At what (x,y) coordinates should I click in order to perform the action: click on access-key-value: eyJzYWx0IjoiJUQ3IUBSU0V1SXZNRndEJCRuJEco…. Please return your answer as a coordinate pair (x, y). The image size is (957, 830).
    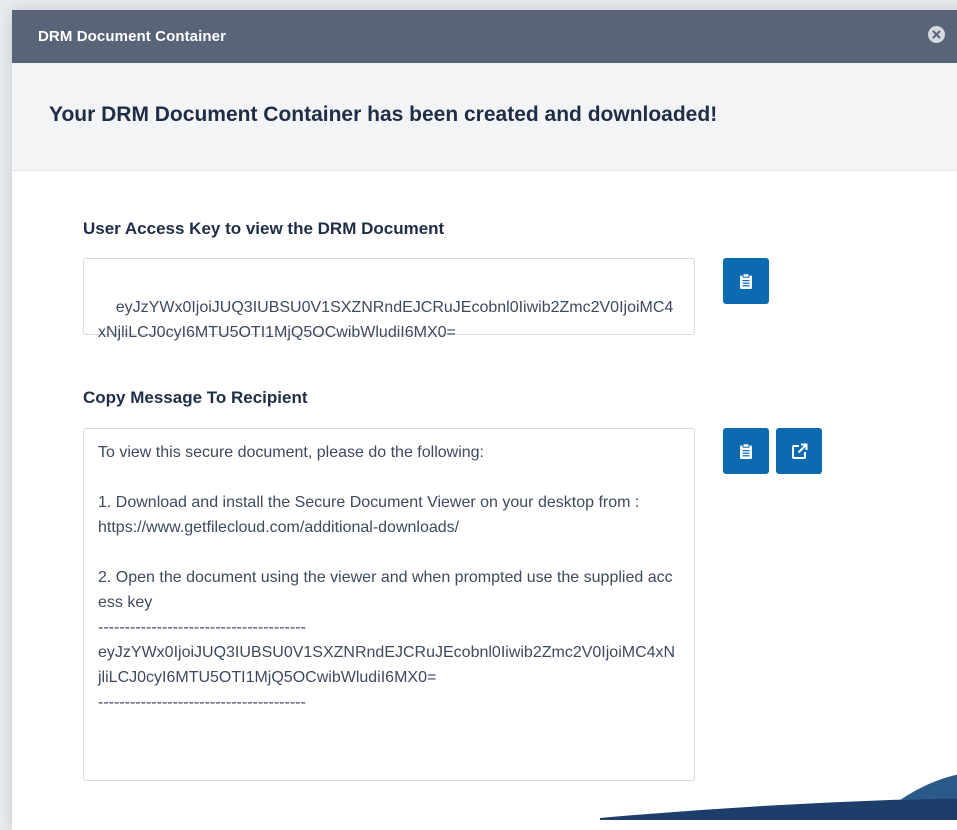
    Looking at the image, I should click on (386, 320).